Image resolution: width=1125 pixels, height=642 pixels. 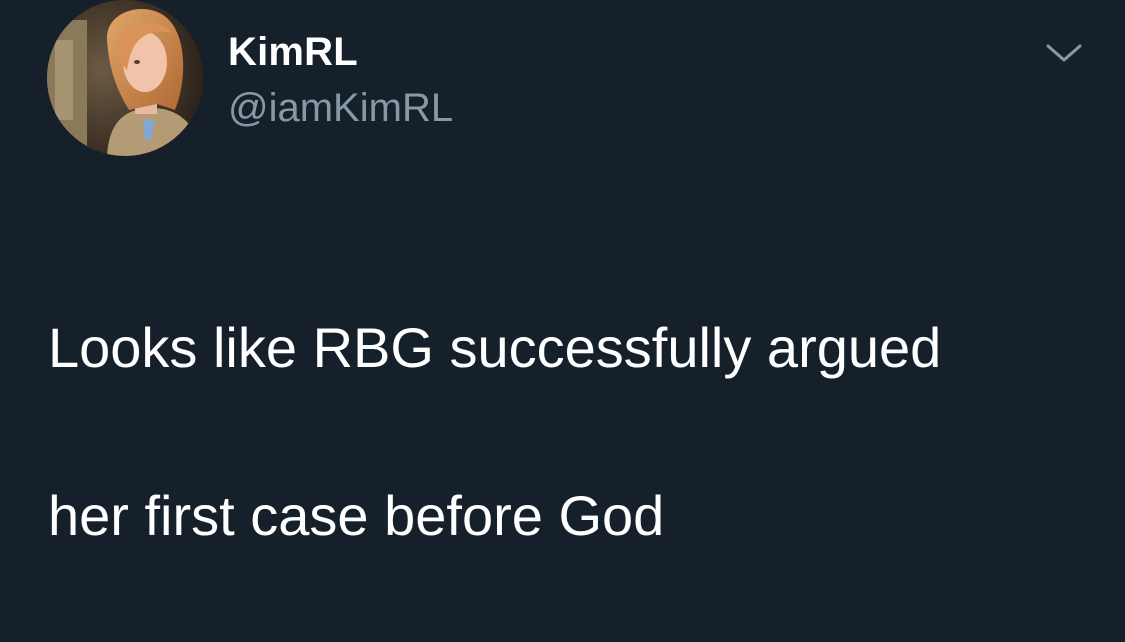 I want to click on avatar, so click(x=125, y=78).